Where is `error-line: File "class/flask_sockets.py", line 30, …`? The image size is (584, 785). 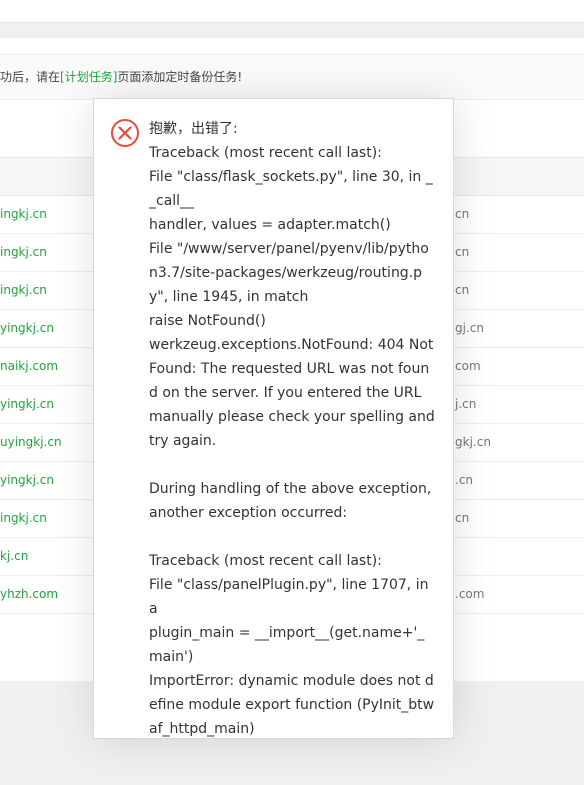
error-line: File "class/flask_sockets.py", line 30, … is located at coordinates (291, 189).